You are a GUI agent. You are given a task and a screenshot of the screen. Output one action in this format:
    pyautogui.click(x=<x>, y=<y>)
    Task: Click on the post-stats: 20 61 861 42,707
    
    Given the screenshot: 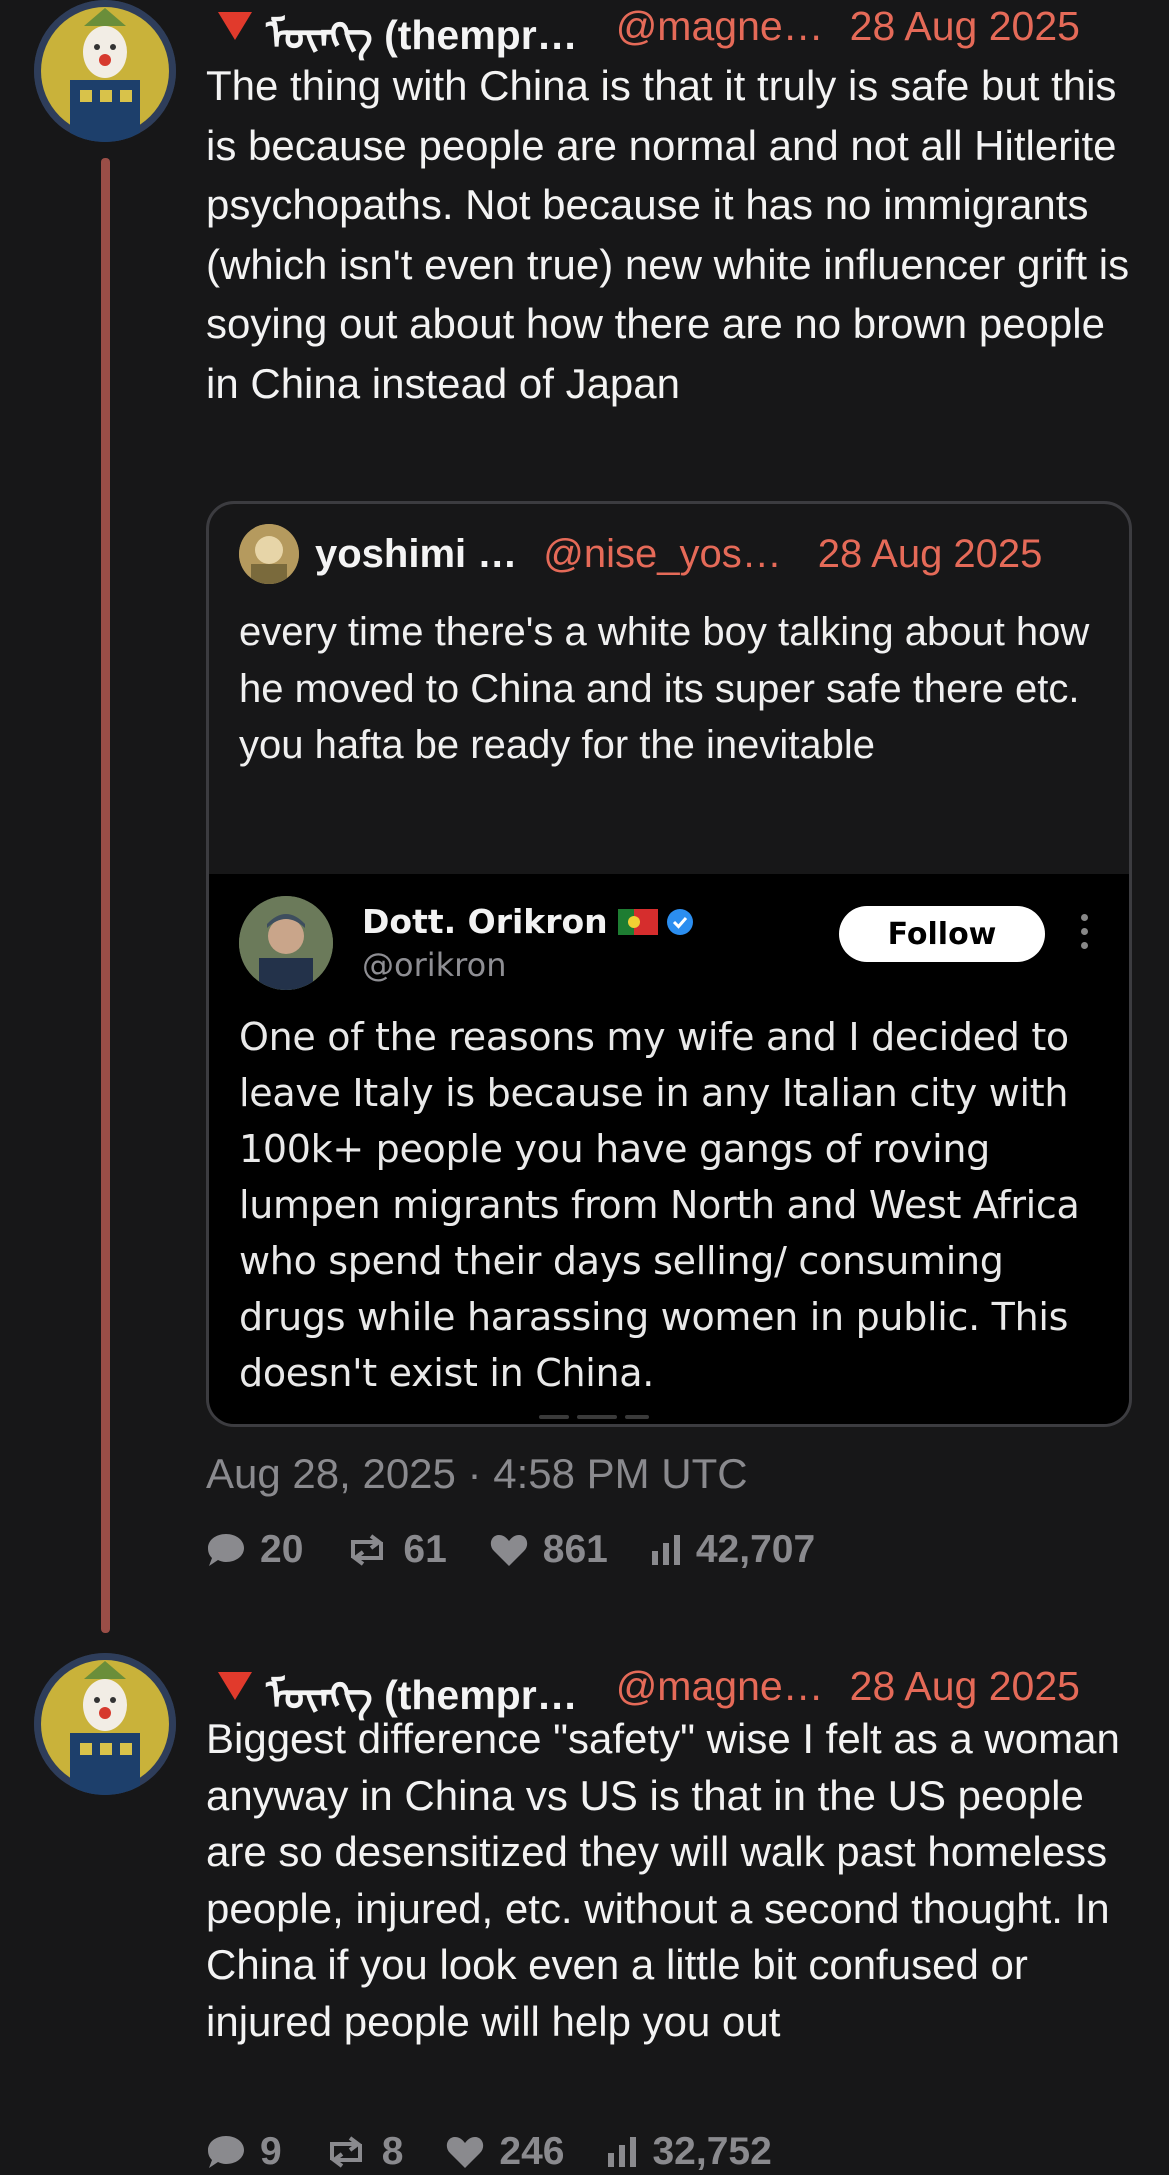 What is the action you would take?
    pyautogui.click(x=510, y=1550)
    